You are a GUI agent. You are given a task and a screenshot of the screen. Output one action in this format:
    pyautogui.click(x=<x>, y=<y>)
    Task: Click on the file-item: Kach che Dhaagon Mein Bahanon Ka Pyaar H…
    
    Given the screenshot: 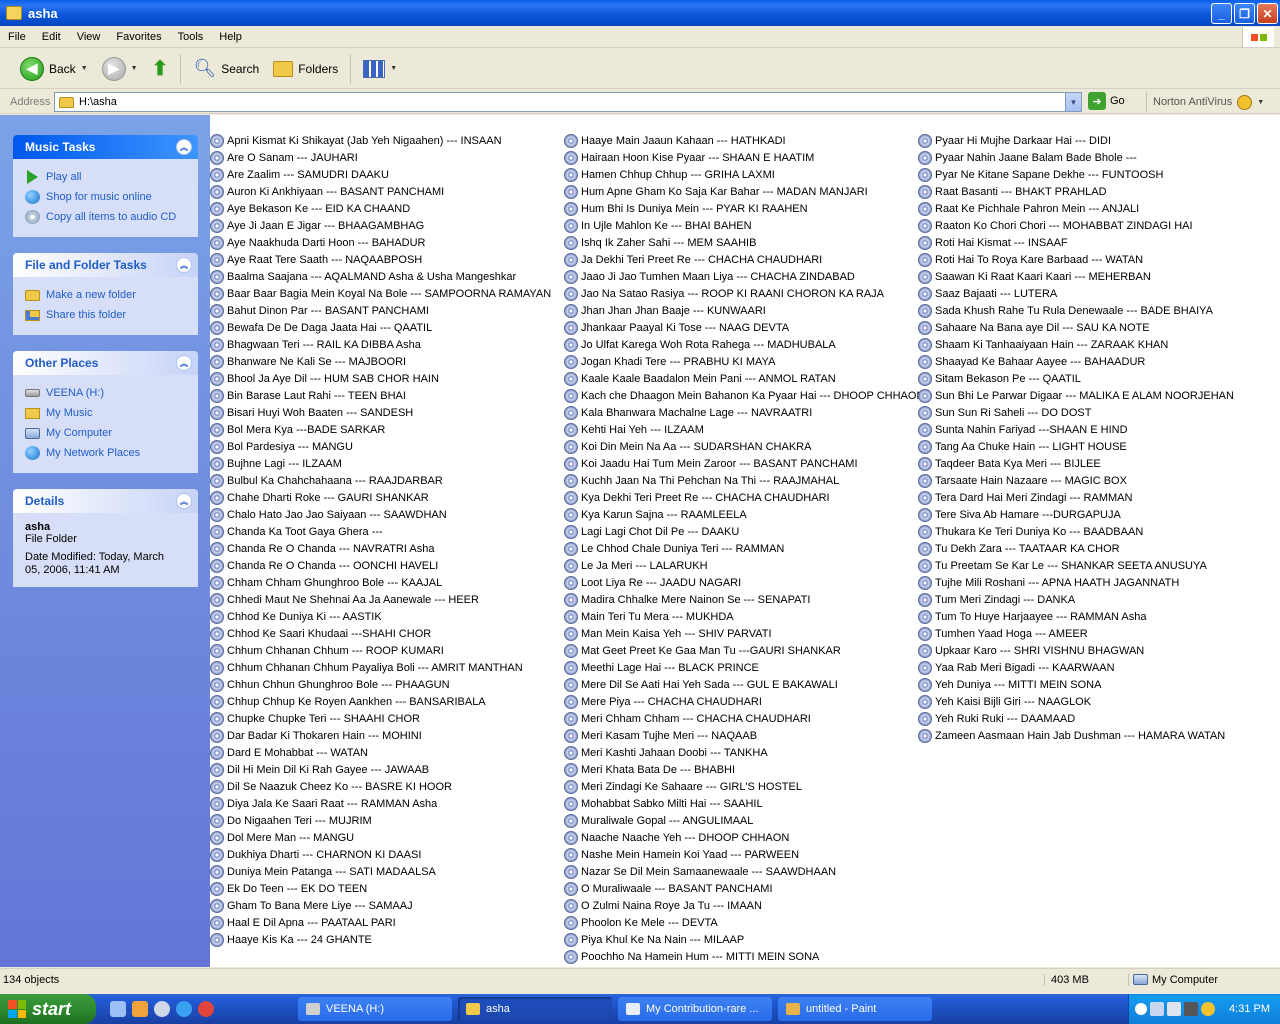 What is the action you would take?
    pyautogui.click(x=744, y=395)
    